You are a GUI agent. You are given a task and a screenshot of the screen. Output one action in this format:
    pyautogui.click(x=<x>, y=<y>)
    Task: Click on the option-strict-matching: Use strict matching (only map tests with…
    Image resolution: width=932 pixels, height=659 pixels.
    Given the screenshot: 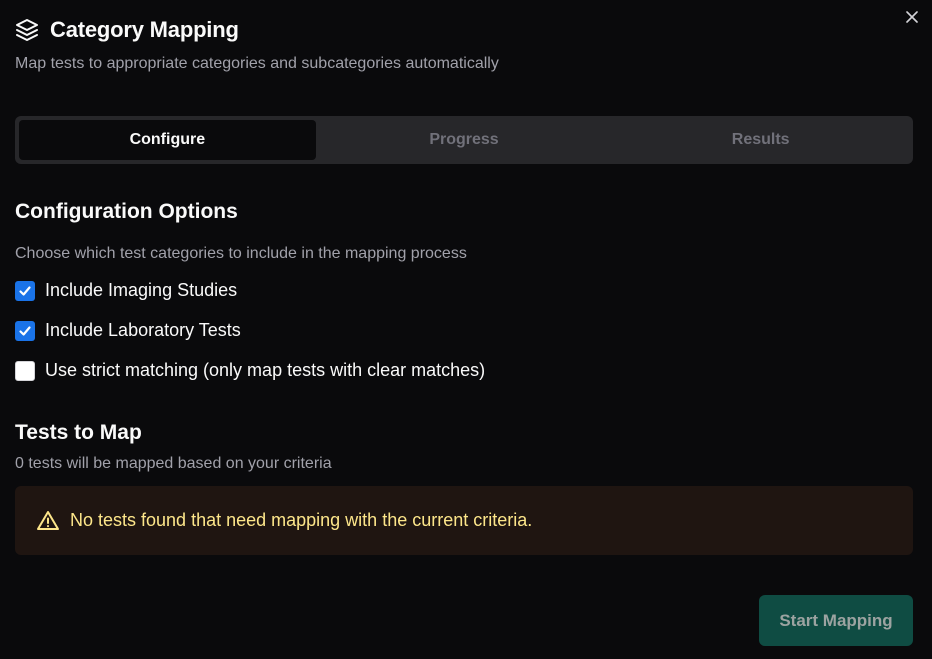 What is the action you would take?
    pyautogui.click(x=250, y=370)
    